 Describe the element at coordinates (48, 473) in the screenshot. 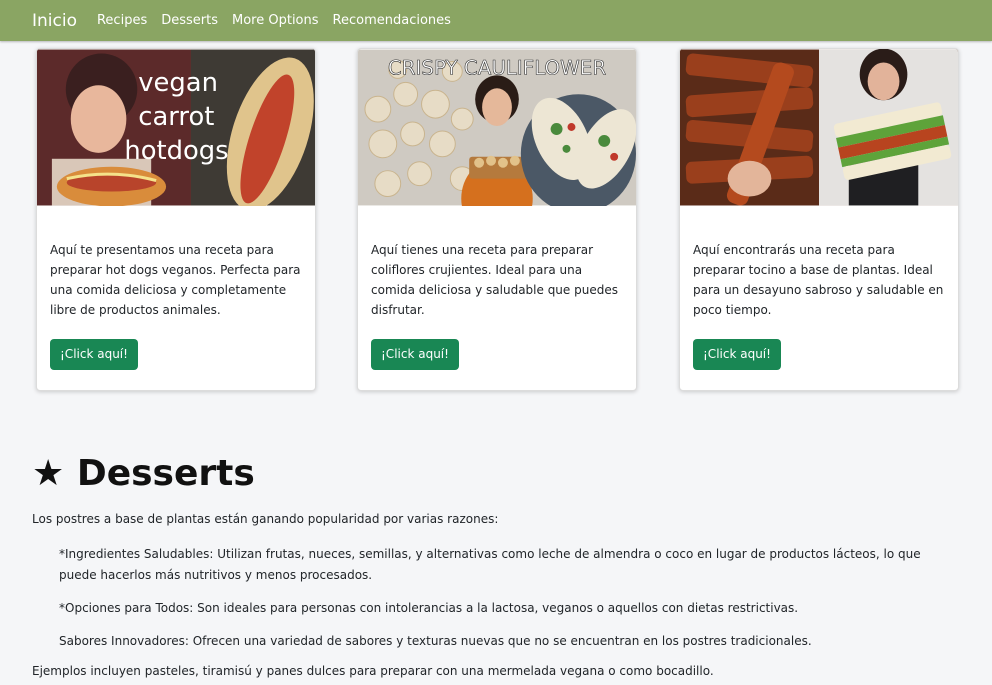

I see `star-icon: ★` at that location.